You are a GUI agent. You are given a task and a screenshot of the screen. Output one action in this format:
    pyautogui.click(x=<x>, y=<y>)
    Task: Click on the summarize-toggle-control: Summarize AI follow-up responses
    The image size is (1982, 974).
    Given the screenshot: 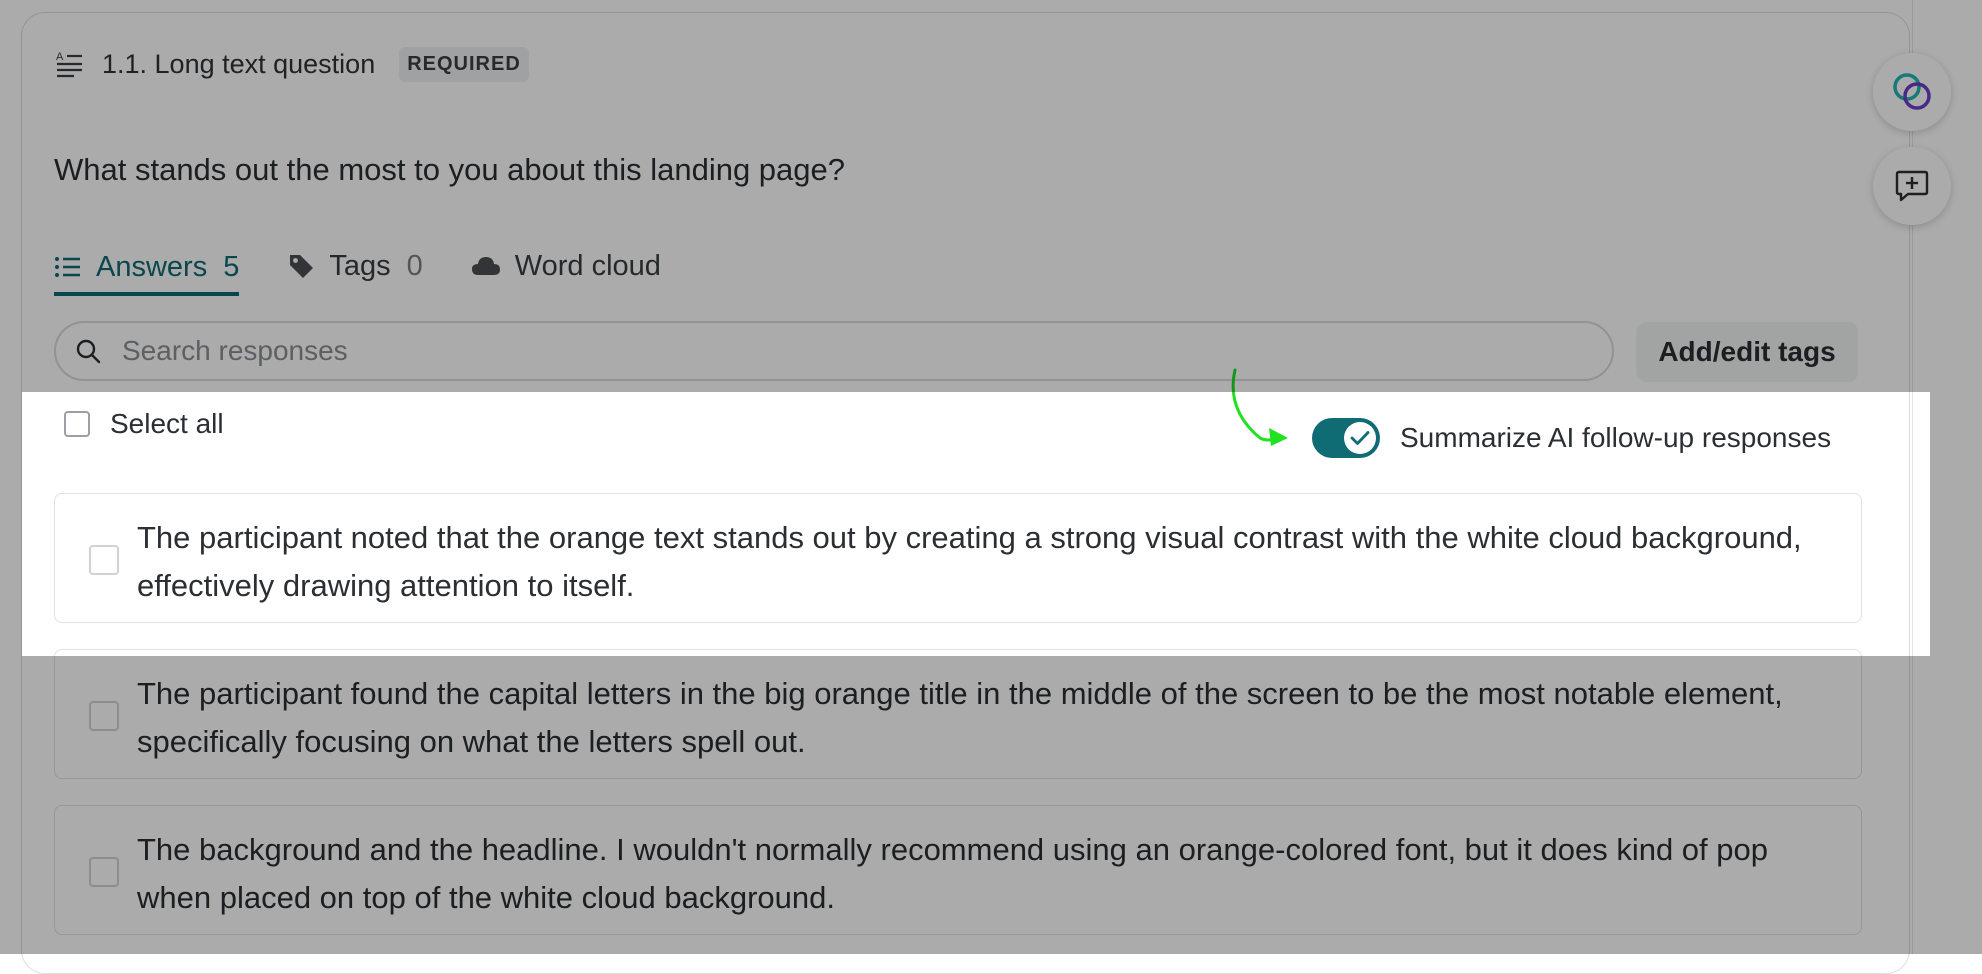 What is the action you would take?
    pyautogui.click(x=1571, y=438)
    